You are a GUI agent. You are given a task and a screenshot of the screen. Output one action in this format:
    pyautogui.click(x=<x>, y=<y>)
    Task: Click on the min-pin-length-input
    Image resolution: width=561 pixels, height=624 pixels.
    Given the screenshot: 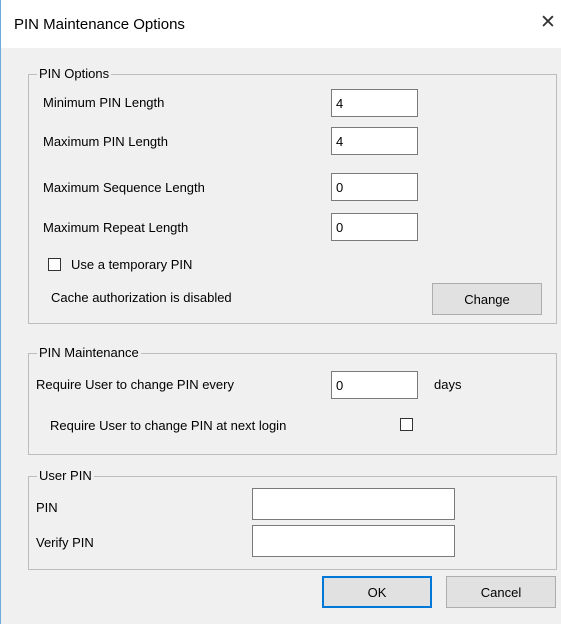 What is the action you would take?
    pyautogui.click(x=374, y=103)
    